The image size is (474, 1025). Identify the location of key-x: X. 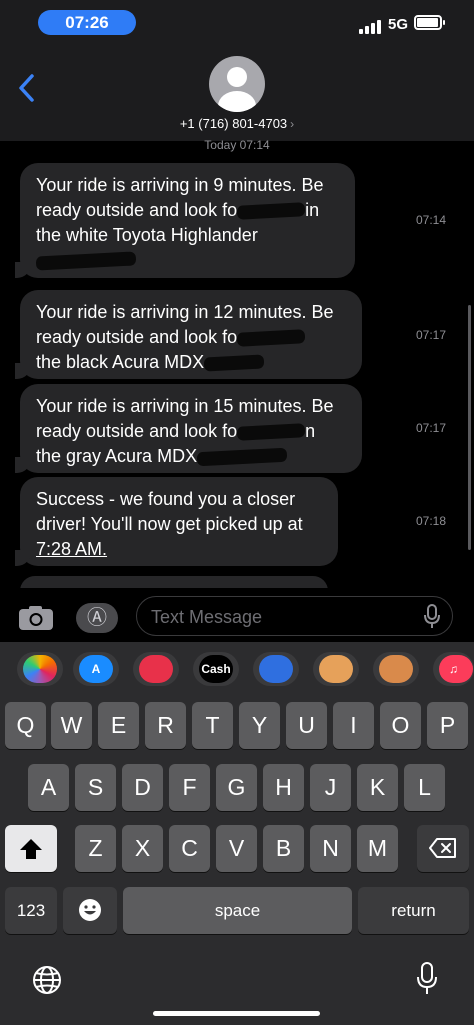
(142, 848).